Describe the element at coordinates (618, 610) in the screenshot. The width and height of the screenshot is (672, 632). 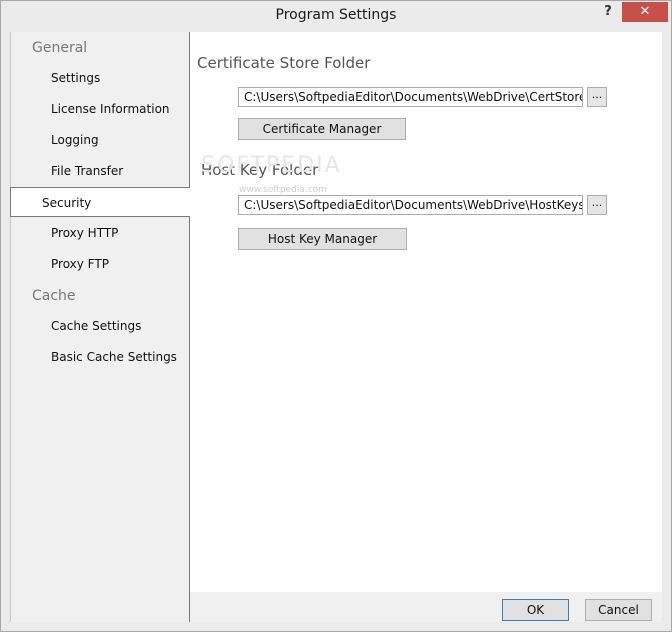
I see `cancel-button: Cancel` at that location.